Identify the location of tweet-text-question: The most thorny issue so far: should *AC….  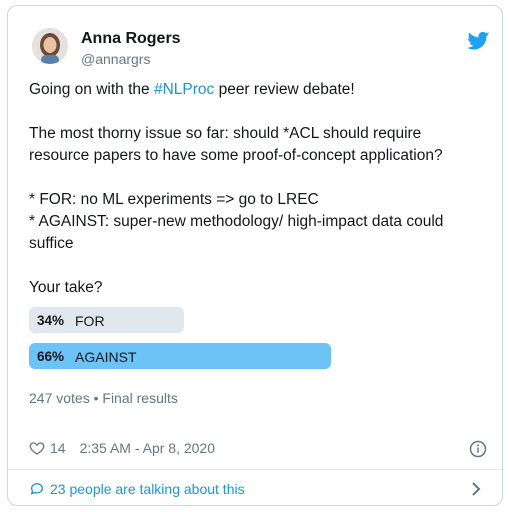
(236, 144).